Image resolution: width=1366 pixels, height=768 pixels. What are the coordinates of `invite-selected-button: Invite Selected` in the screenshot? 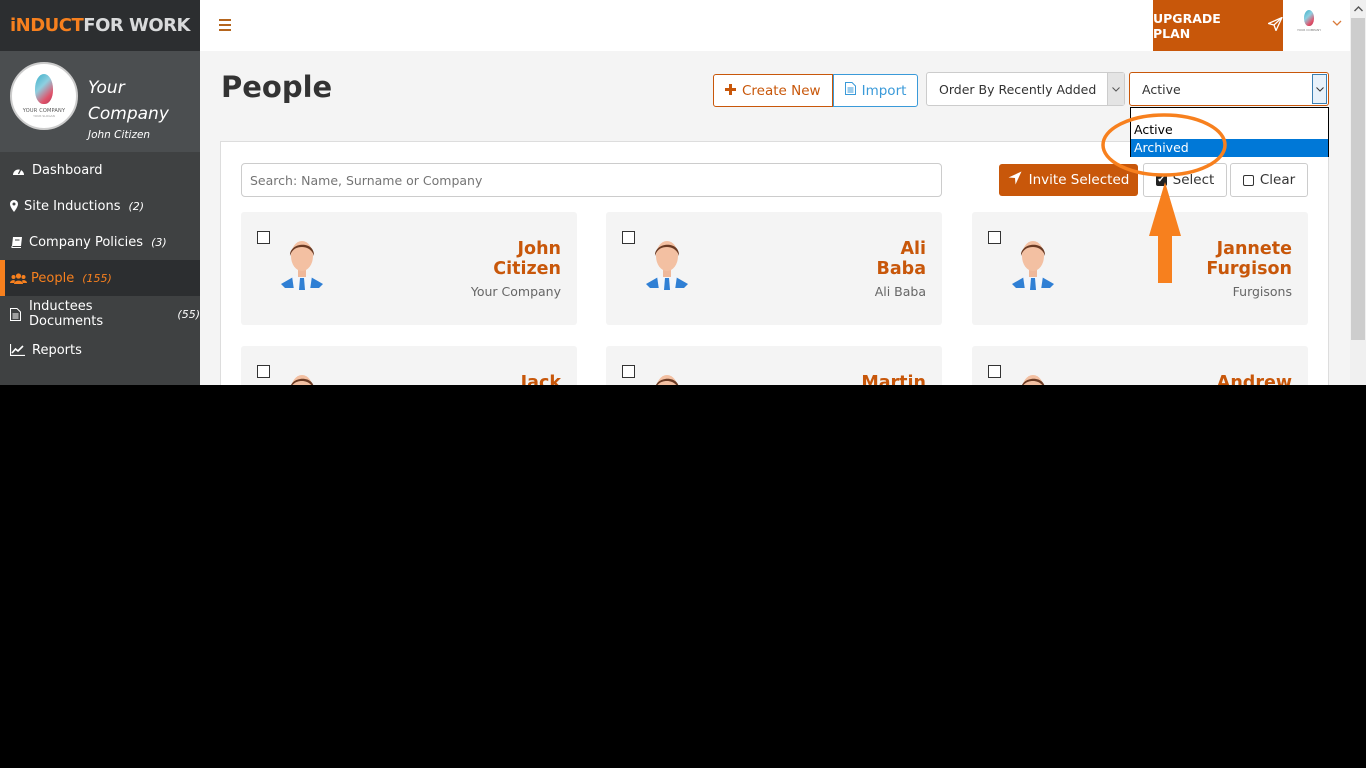 It's located at (1068, 180).